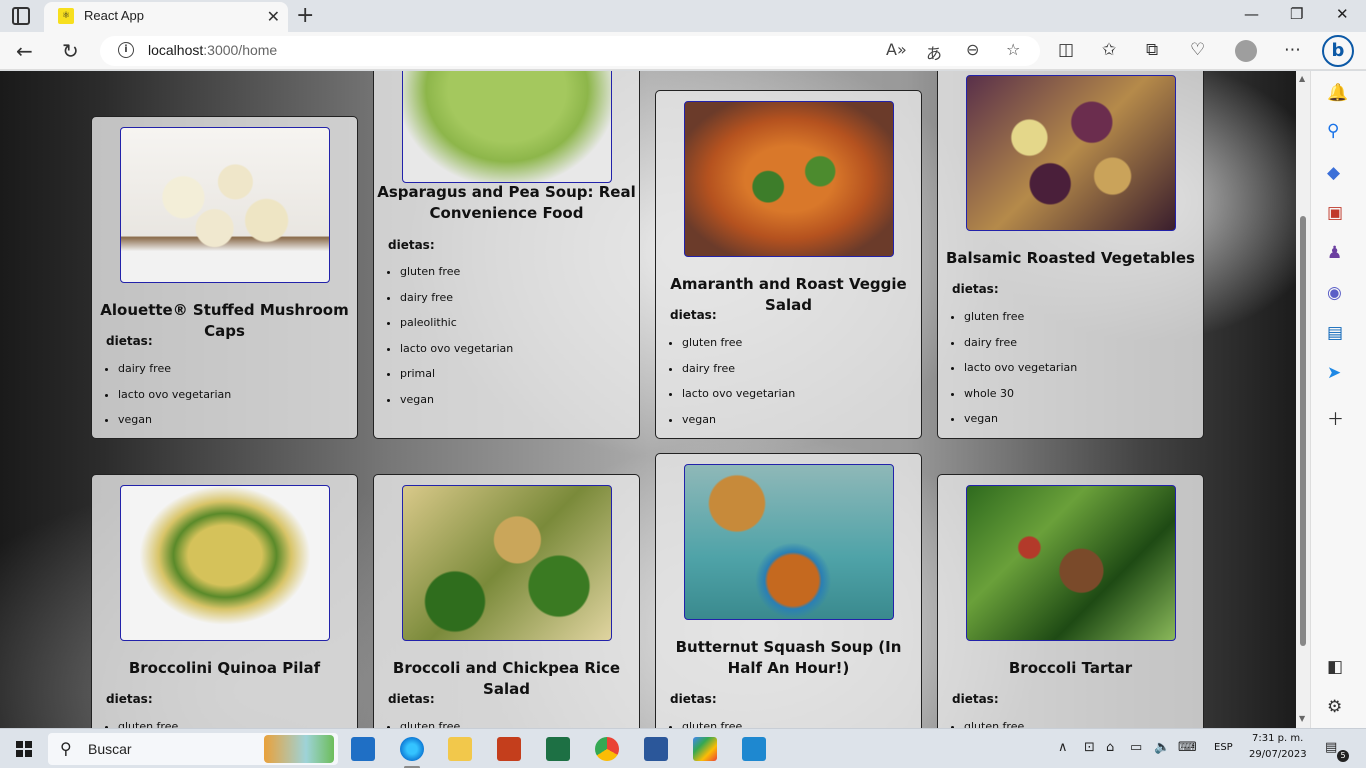 The height and width of the screenshot is (768, 1366). What do you see at coordinates (570, 51) in the screenshot?
I see `address-bar: i localhost:3000/home A» あ ⊖ ☆` at bounding box center [570, 51].